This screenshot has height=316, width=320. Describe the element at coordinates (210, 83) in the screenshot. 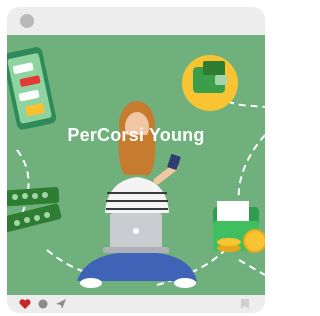

I see `wallet-icon` at that location.